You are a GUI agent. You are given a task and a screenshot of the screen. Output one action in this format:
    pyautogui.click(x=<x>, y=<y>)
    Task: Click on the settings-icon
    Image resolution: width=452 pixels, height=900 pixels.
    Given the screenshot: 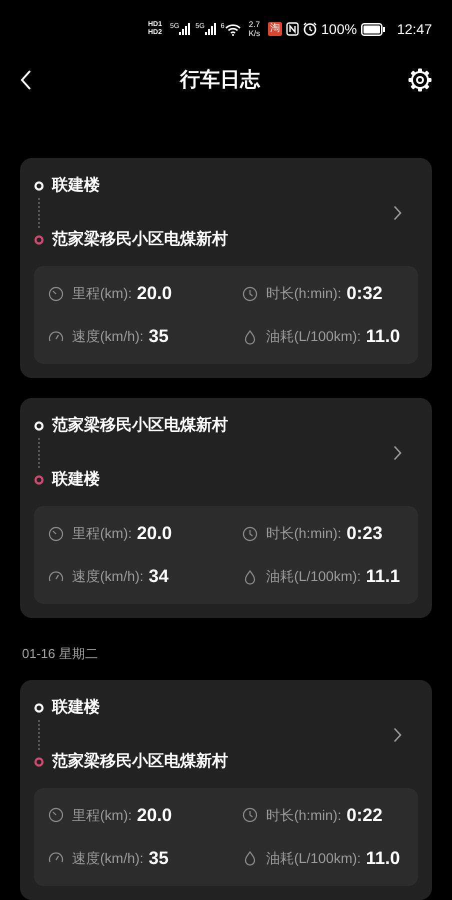 What is the action you would take?
    pyautogui.click(x=420, y=80)
    